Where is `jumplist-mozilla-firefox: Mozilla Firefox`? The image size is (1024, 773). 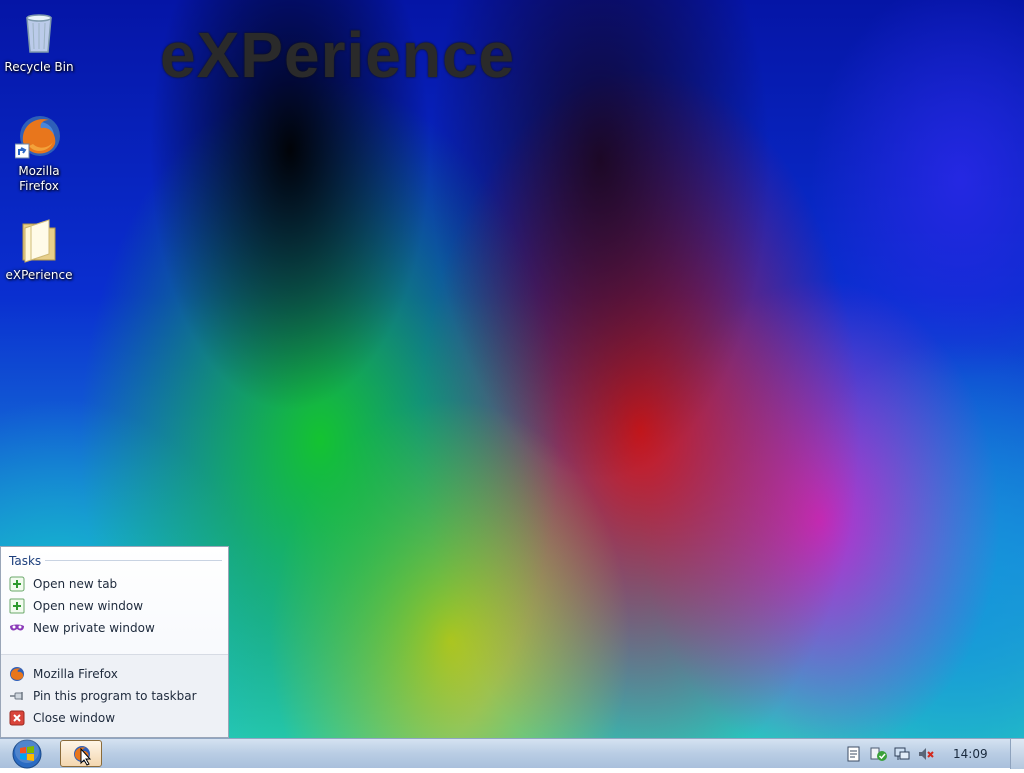
jumplist-mozilla-firefox: Mozilla Firefox is located at coordinates (114, 674).